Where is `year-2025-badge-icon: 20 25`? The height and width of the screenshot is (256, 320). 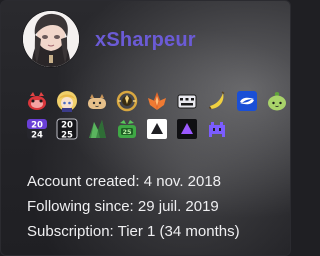
year-2025-badge-icon: 20 25 is located at coordinates (67, 129).